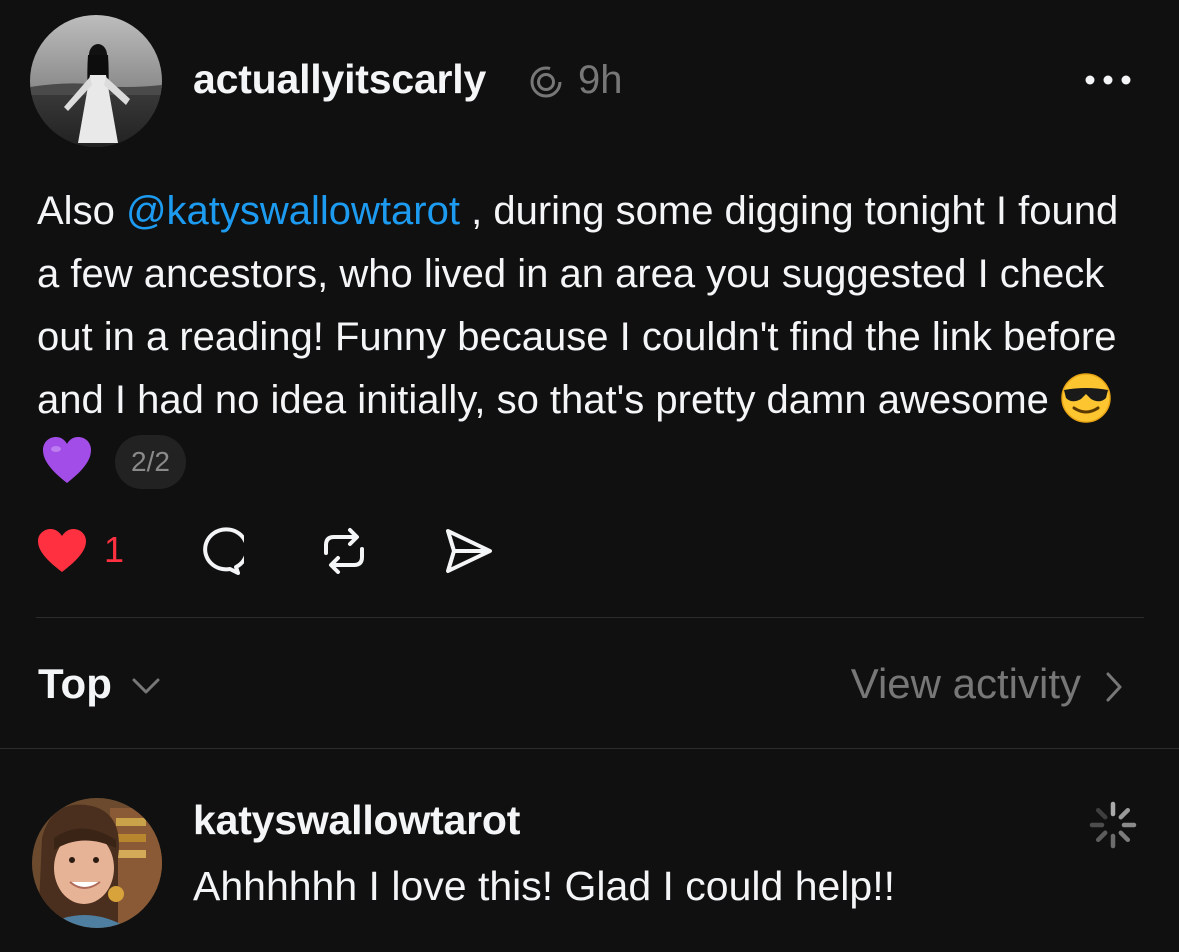  What do you see at coordinates (1114, 687) in the screenshot?
I see `chevron-right-icon` at bounding box center [1114, 687].